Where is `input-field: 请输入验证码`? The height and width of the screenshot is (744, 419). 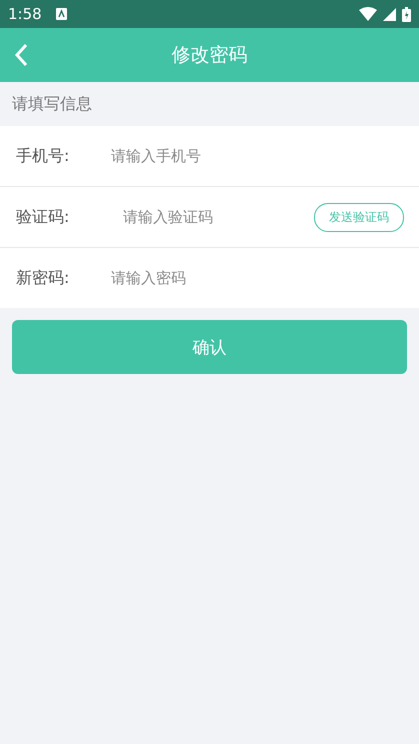
input-field: 请输入验证码 is located at coordinates (218, 217).